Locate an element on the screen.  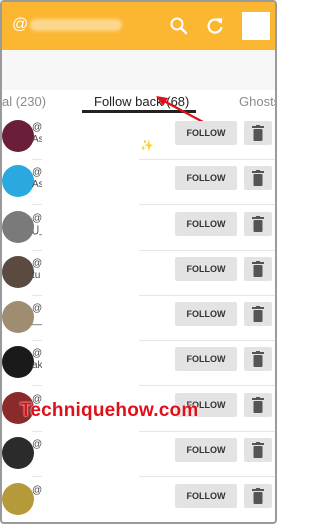
search-icon is located at coordinates (179, 26).